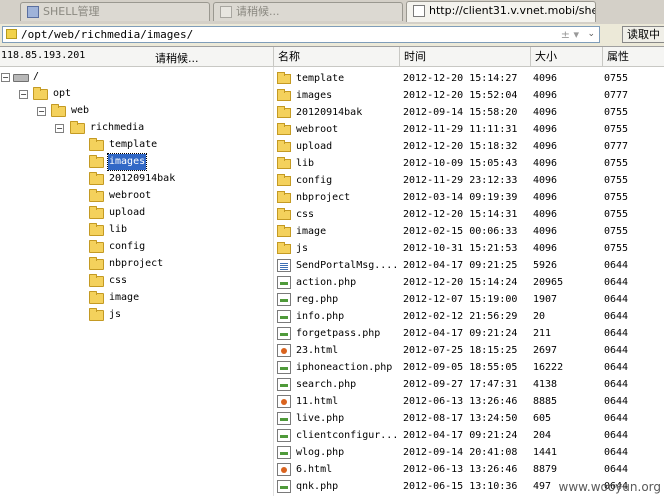 This screenshot has height=496, width=664. Describe the element at coordinates (460, 112) in the screenshot. I see `file-time: 2012-09-14 15:58:20` at that location.